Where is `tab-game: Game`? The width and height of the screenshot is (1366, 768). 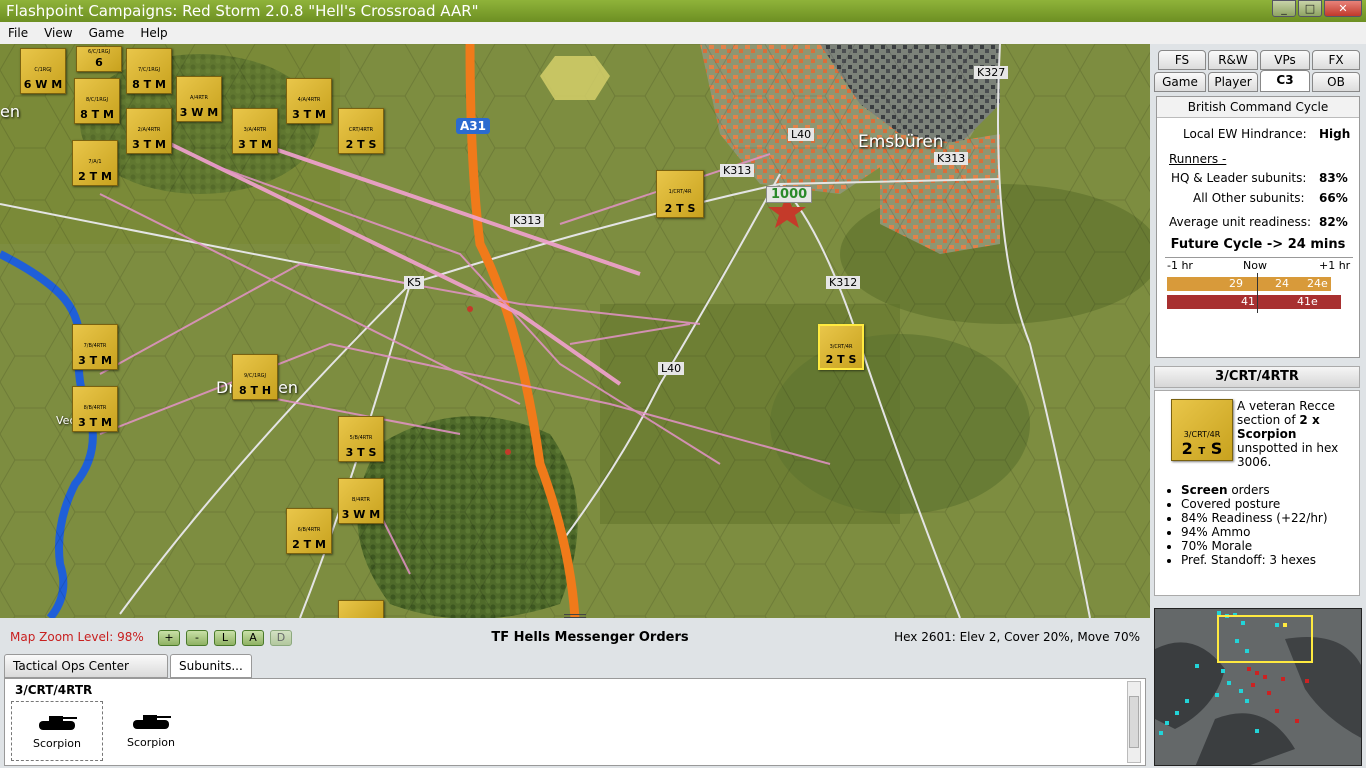
tab-game: Game is located at coordinates (1180, 82).